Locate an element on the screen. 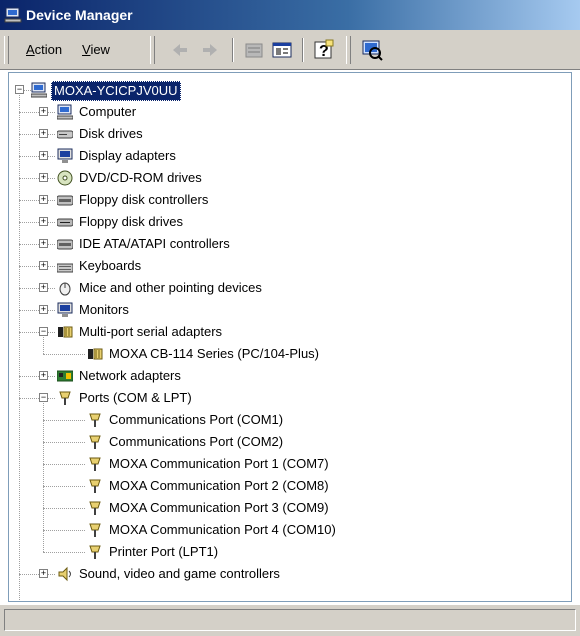  cd-rom-icon is located at coordinates (65, 178).